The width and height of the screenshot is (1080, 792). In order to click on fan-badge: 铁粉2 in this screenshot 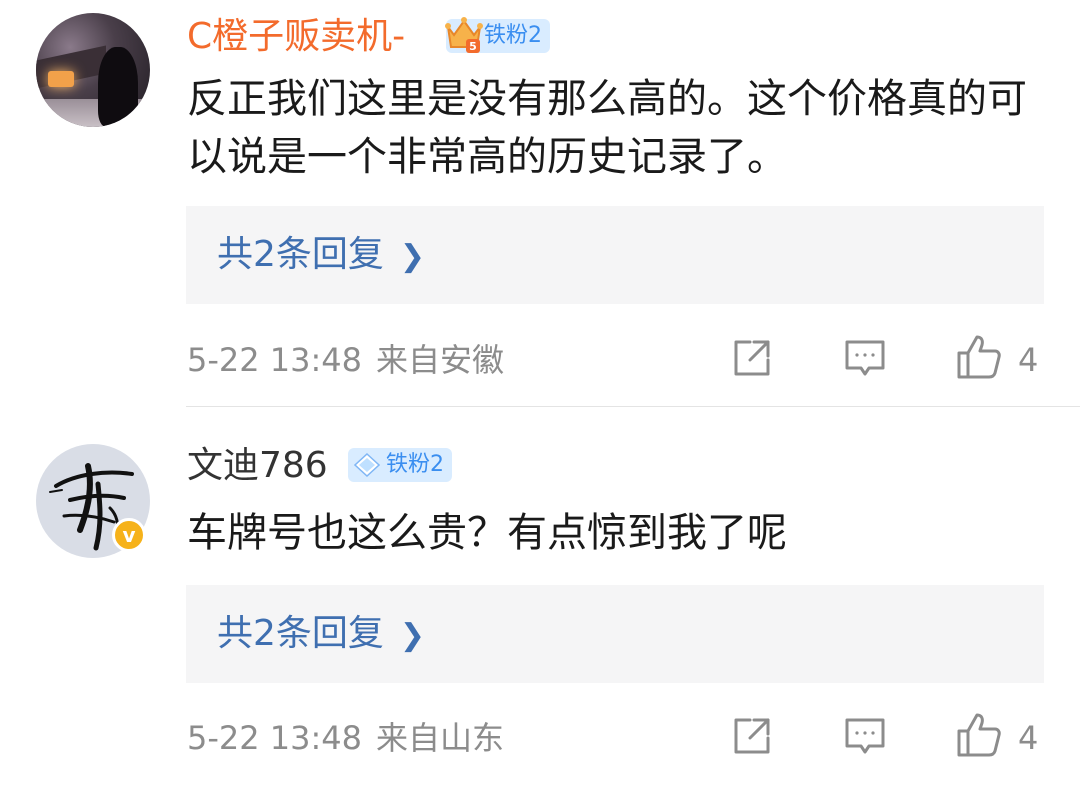, I will do `click(400, 465)`.